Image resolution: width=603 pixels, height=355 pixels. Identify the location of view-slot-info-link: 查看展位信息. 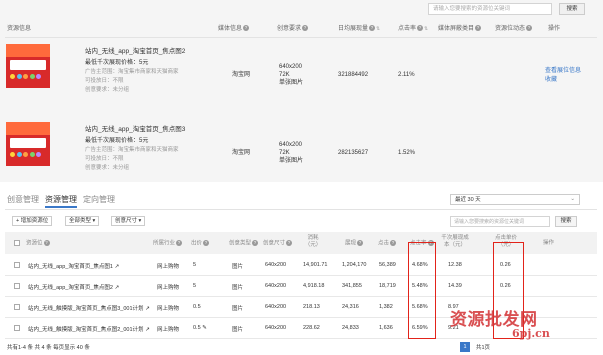
(563, 71).